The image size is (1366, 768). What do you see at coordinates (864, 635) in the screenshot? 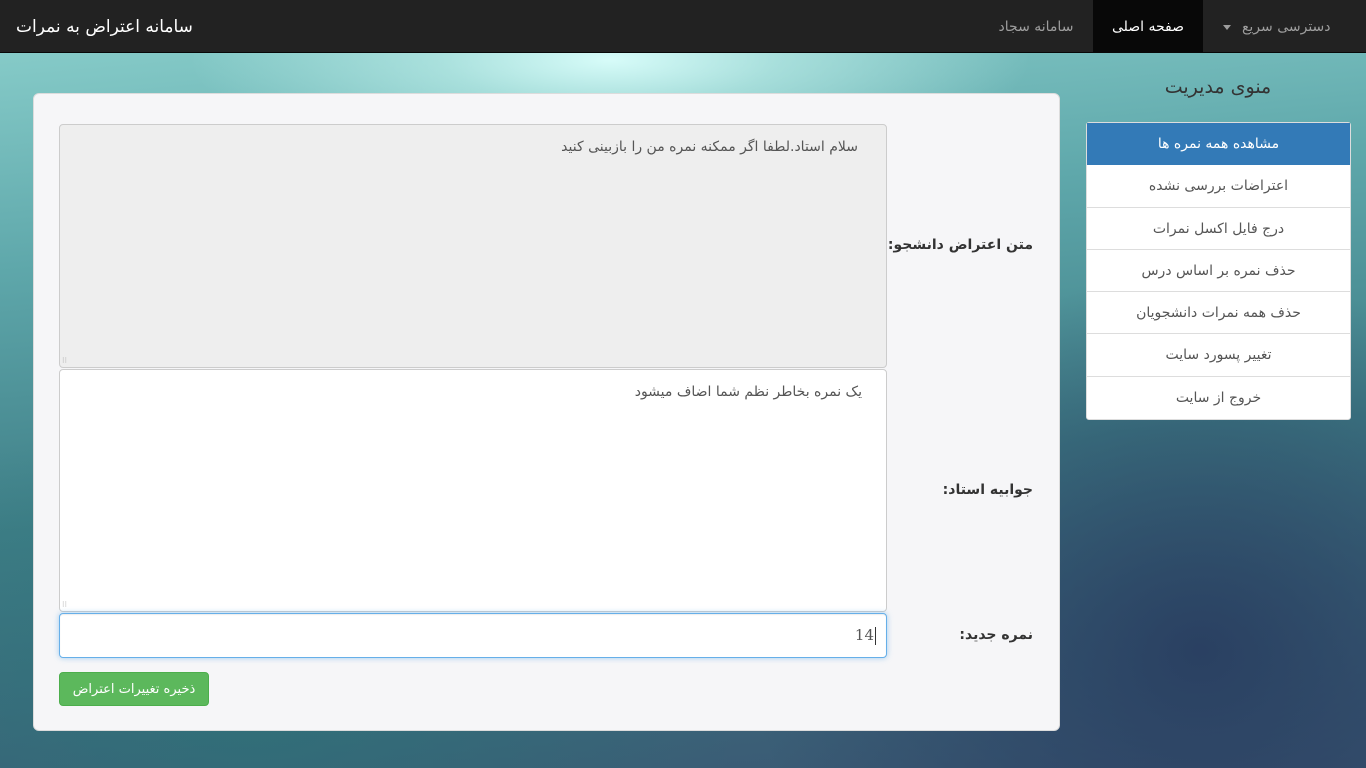
I see `new-grade-value: 14` at bounding box center [864, 635].